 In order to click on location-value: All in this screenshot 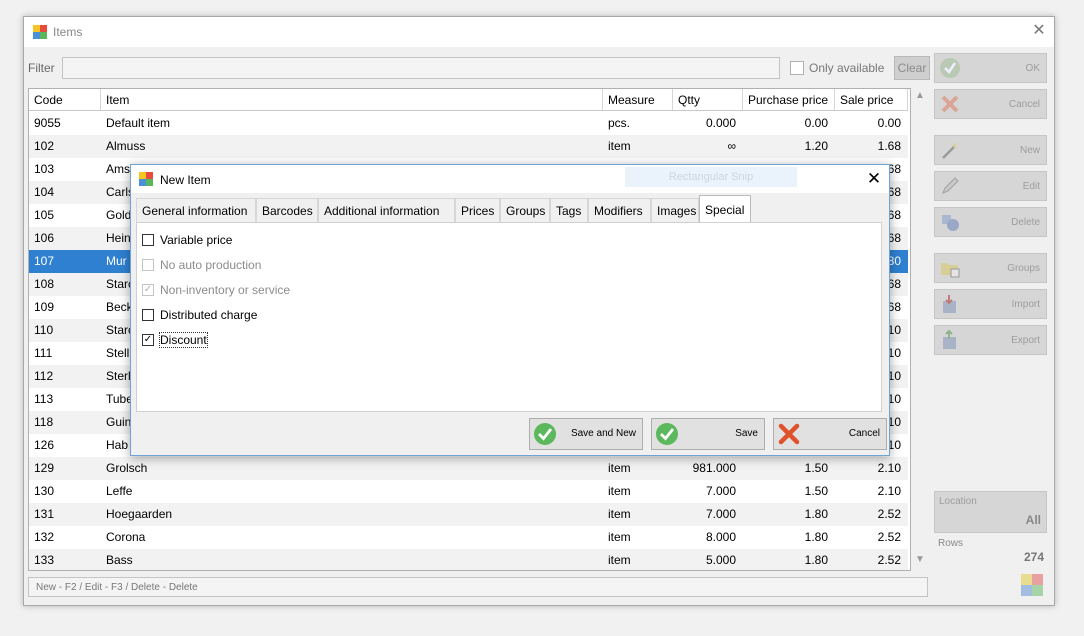, I will do `click(1033, 520)`.